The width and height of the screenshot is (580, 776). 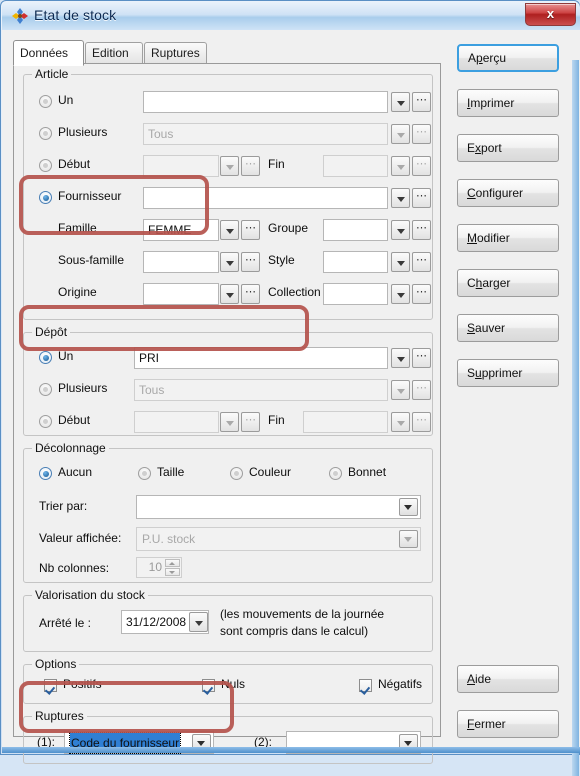 What do you see at coordinates (421, 390) in the screenshot?
I see `browse-depot-plusieurs: ⋯` at bounding box center [421, 390].